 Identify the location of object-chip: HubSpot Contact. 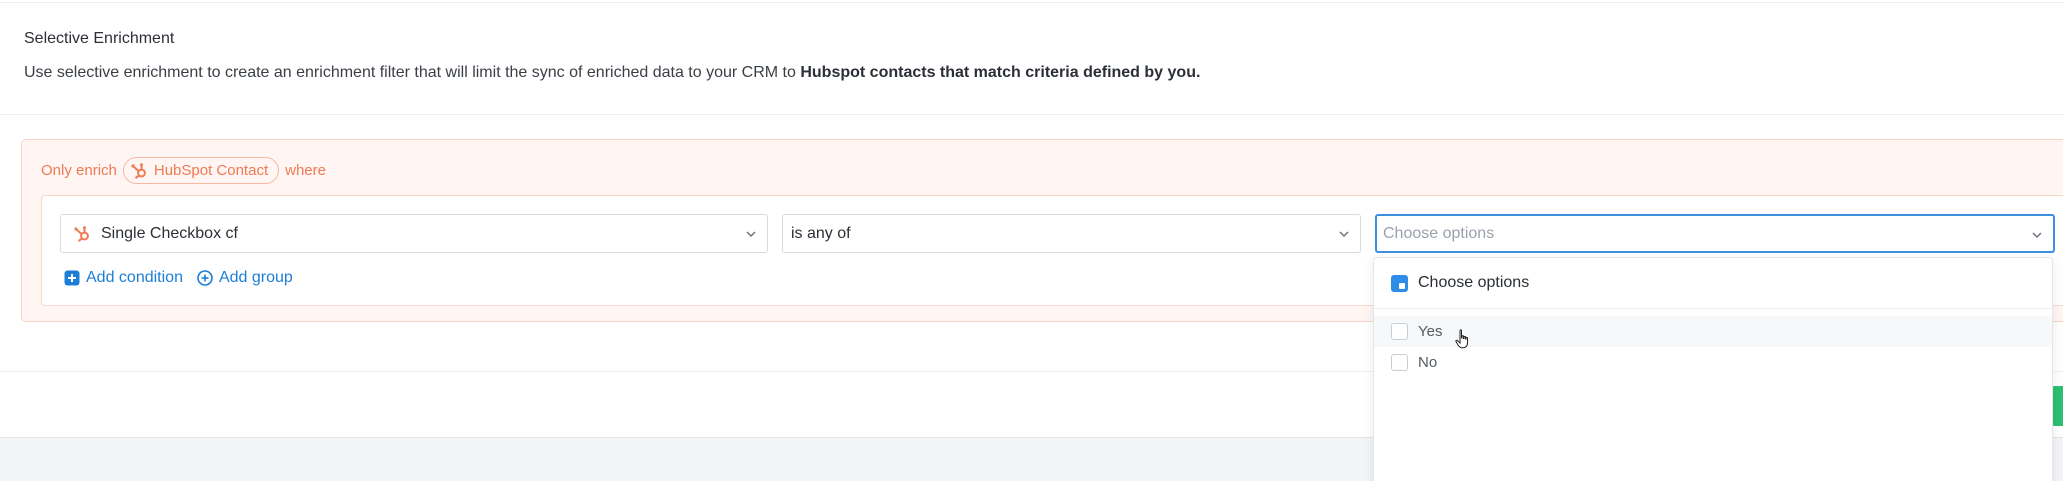
(201, 170).